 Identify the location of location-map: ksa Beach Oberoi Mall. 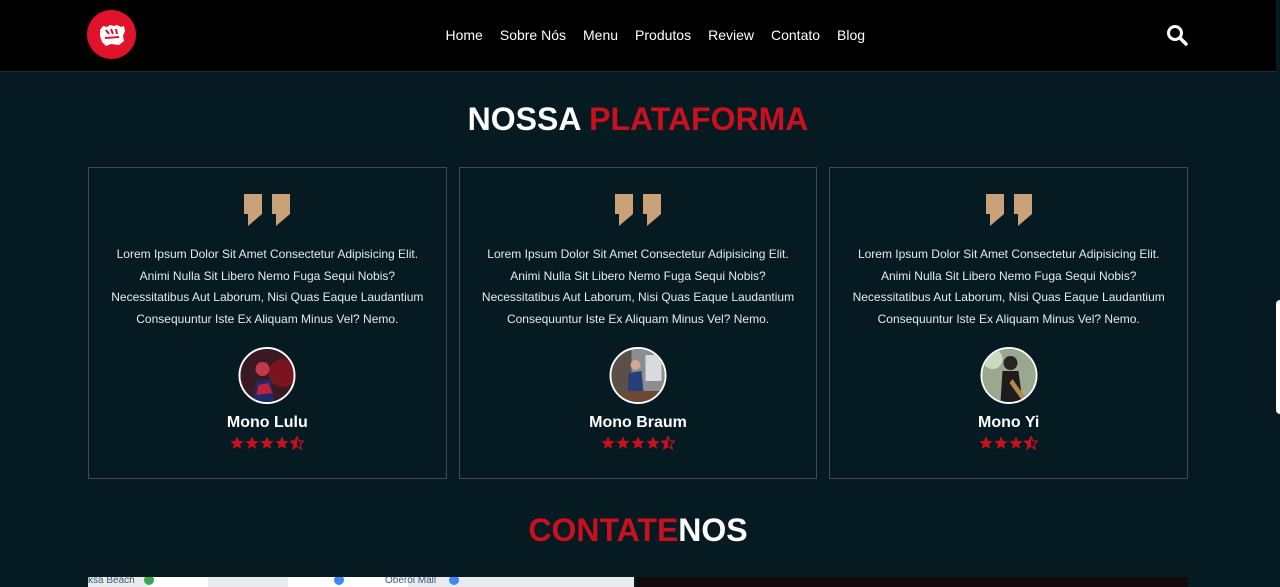
(361, 582).